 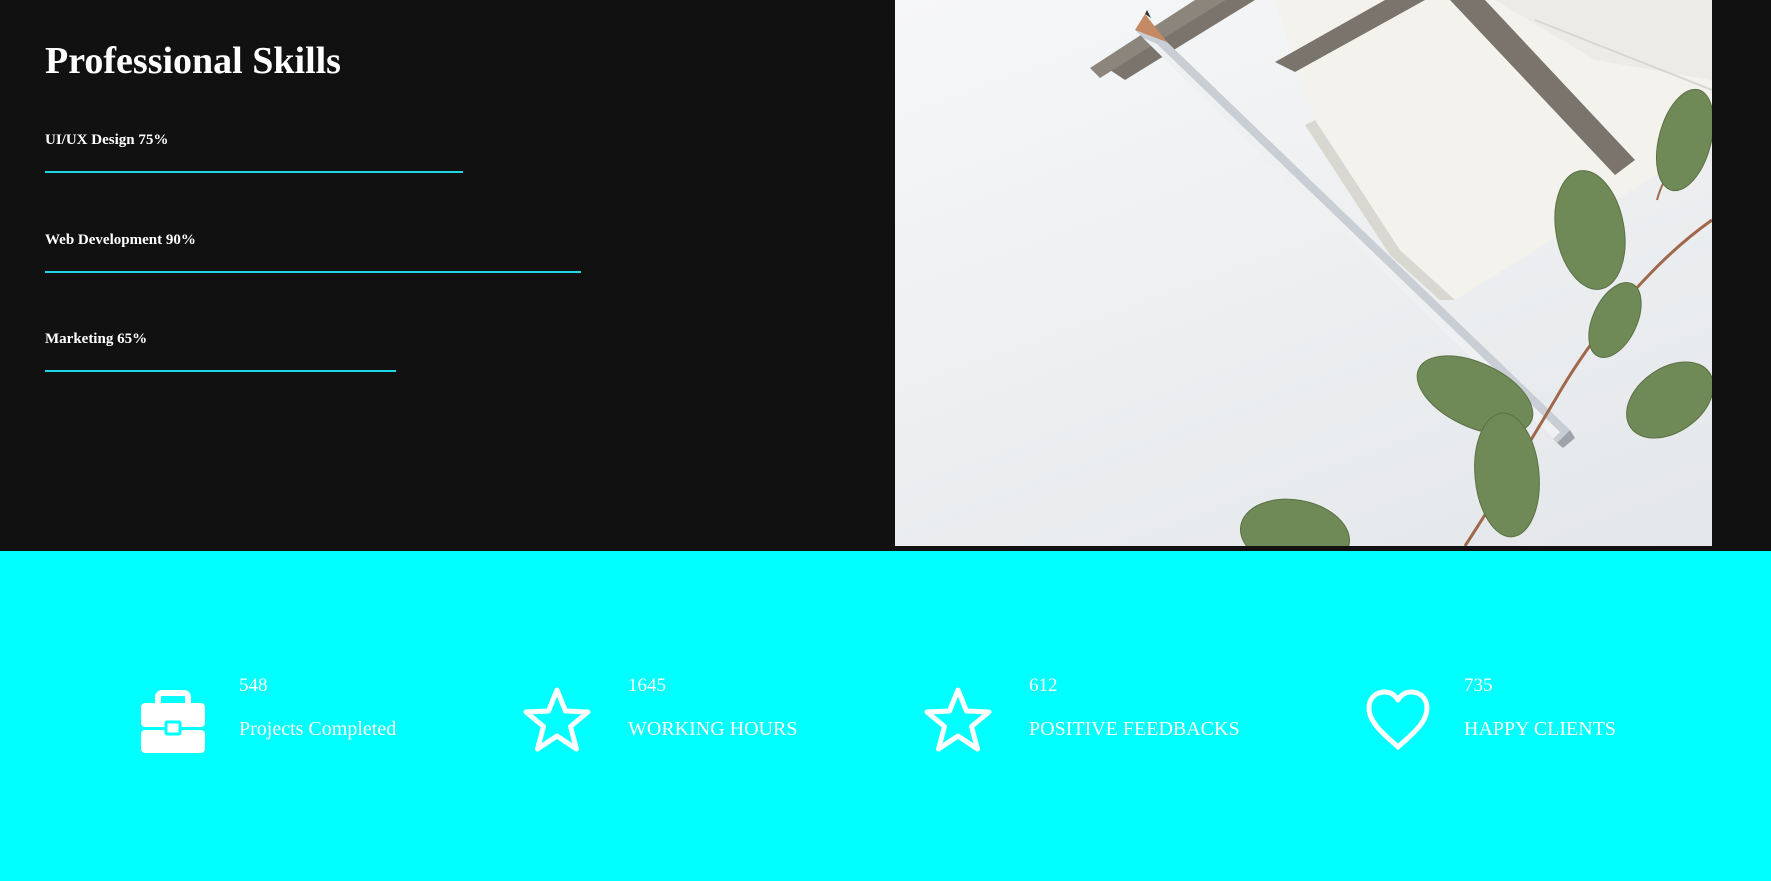 I want to click on skill-label: UI/UX Design 75%, so click(x=107, y=140).